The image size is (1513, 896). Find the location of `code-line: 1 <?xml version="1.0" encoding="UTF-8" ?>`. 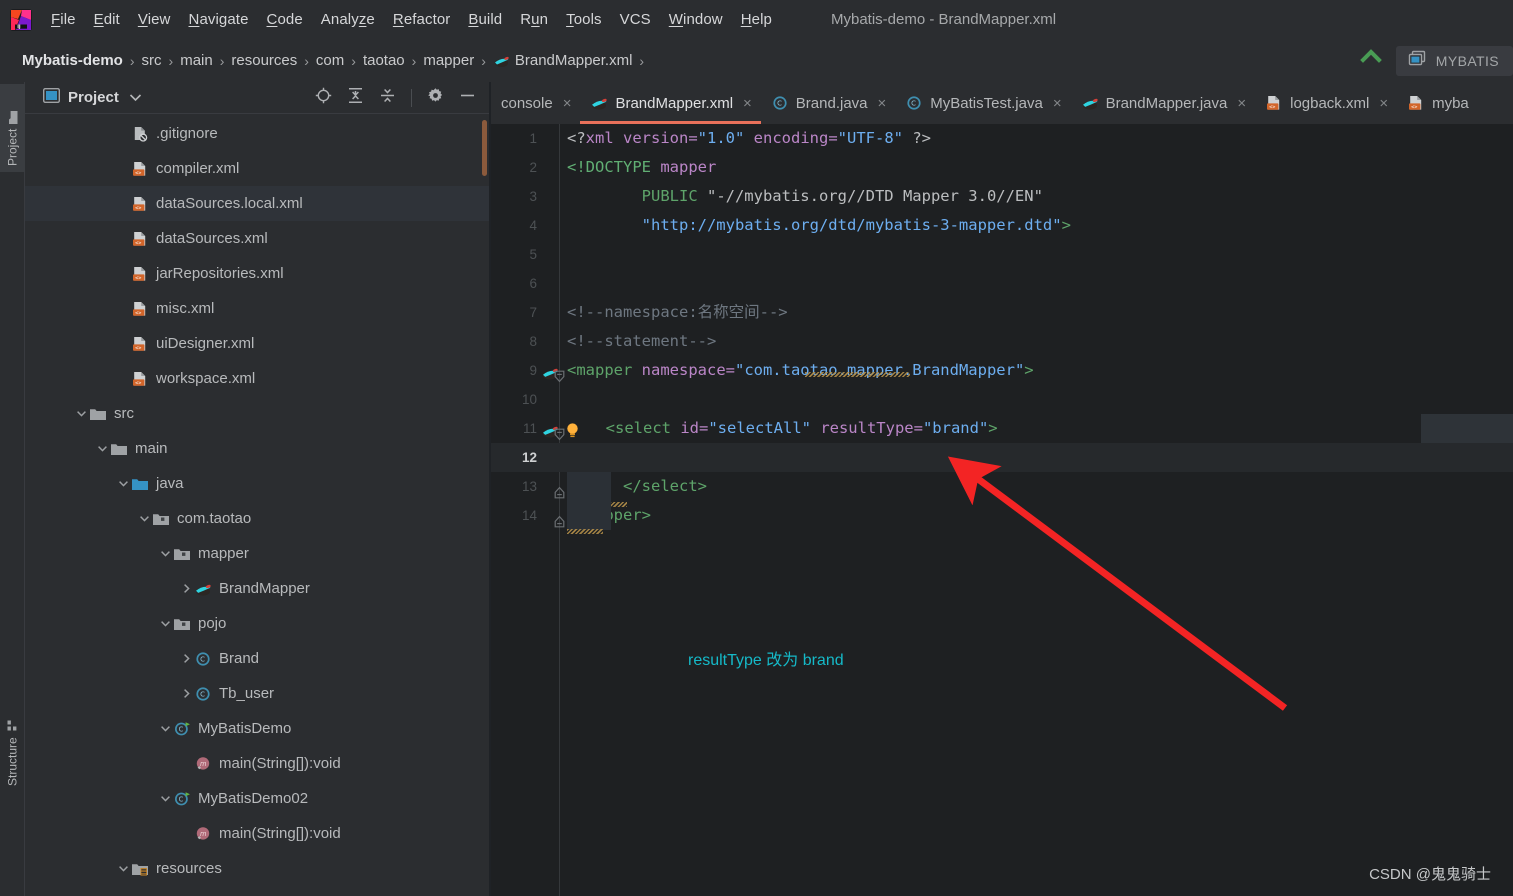

code-line: 1 <?xml version="1.0" encoding="UTF-8" ?> is located at coordinates (1002, 138).